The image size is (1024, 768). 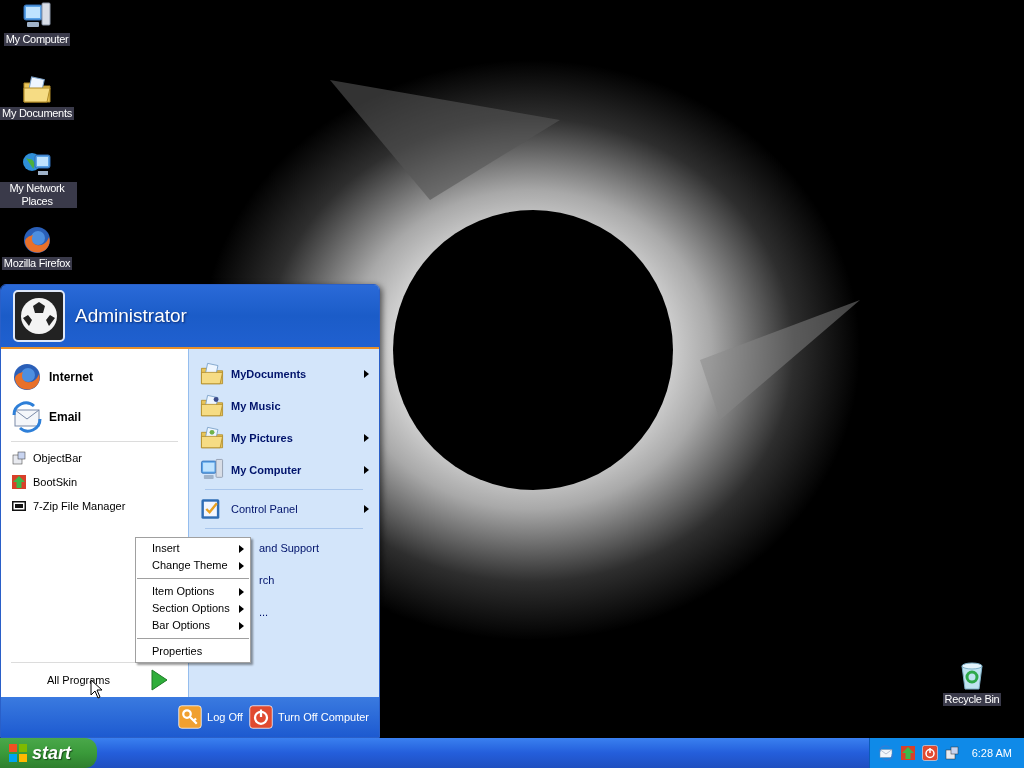 I want to click on avatar-icon, so click(x=39, y=316).